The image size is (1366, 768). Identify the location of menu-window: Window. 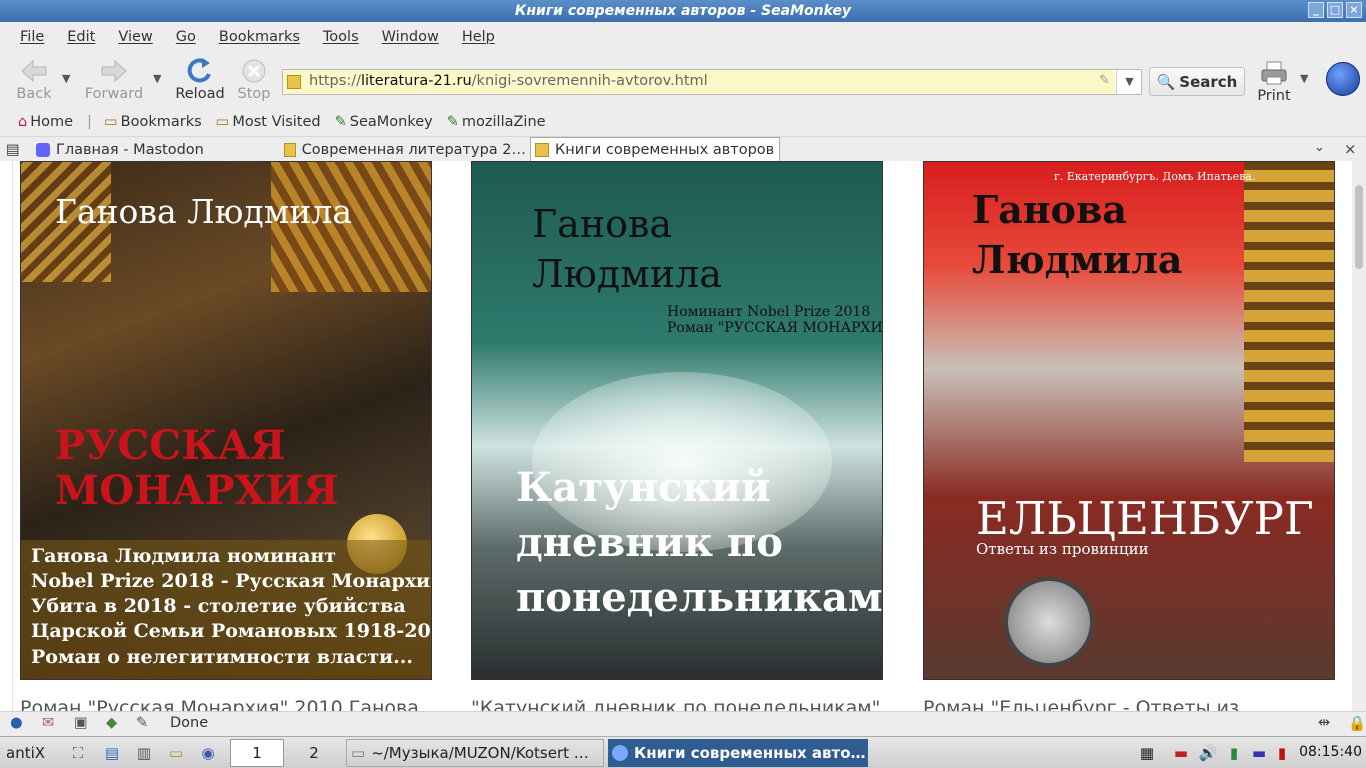
(410, 37).